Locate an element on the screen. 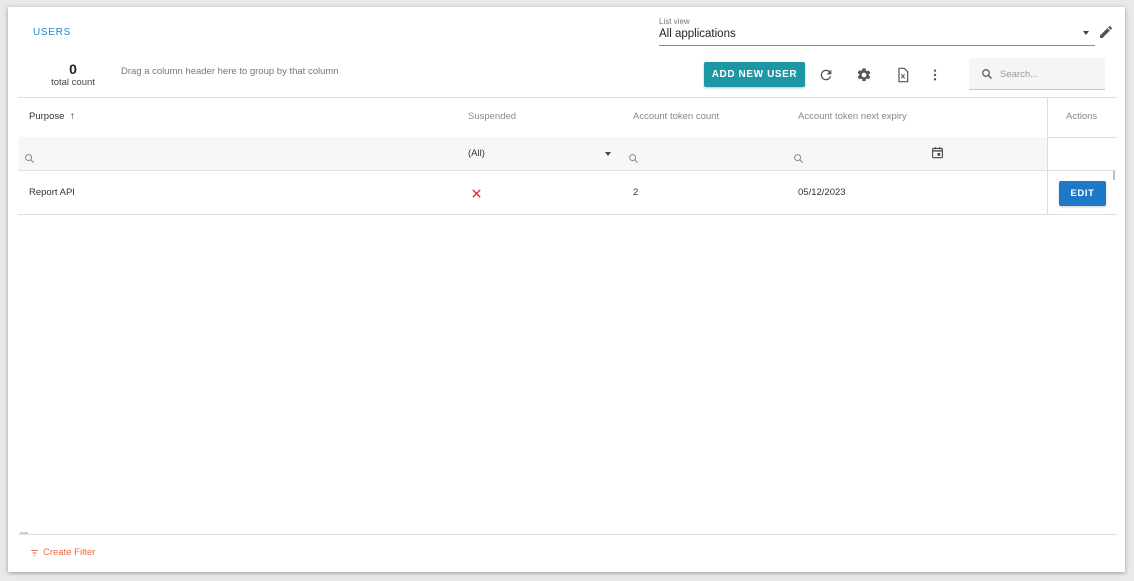  filter-row is located at coordinates (532, 153).